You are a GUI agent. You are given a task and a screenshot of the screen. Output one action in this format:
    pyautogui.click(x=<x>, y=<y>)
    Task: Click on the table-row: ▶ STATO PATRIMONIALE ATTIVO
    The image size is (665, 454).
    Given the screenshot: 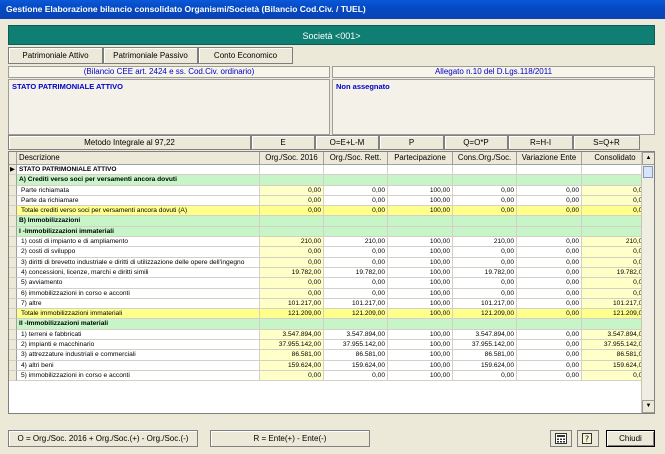 What is the action you would take?
    pyautogui.click(x=329, y=170)
    